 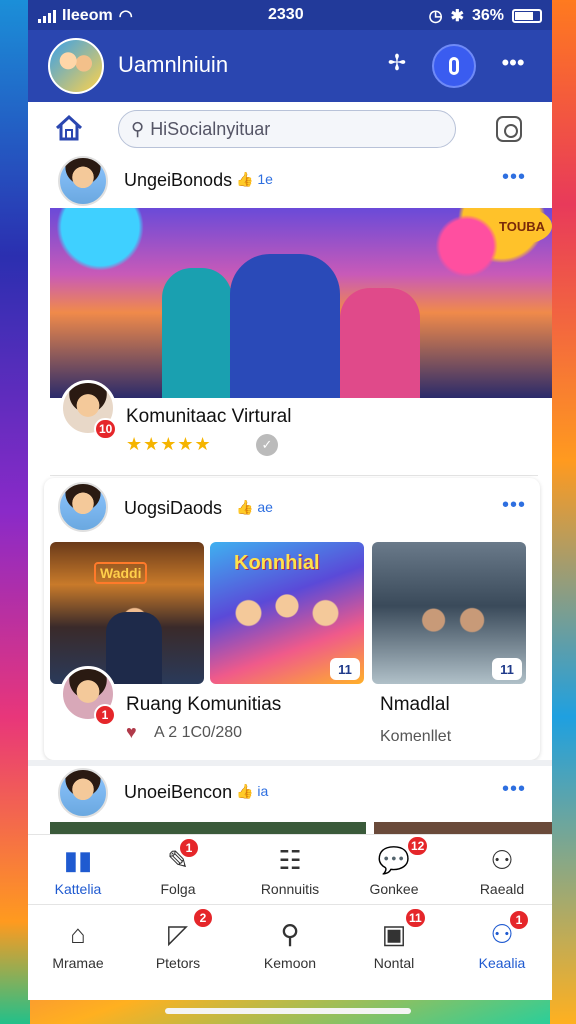 I want to click on media-tile: Waddi, so click(x=127, y=613).